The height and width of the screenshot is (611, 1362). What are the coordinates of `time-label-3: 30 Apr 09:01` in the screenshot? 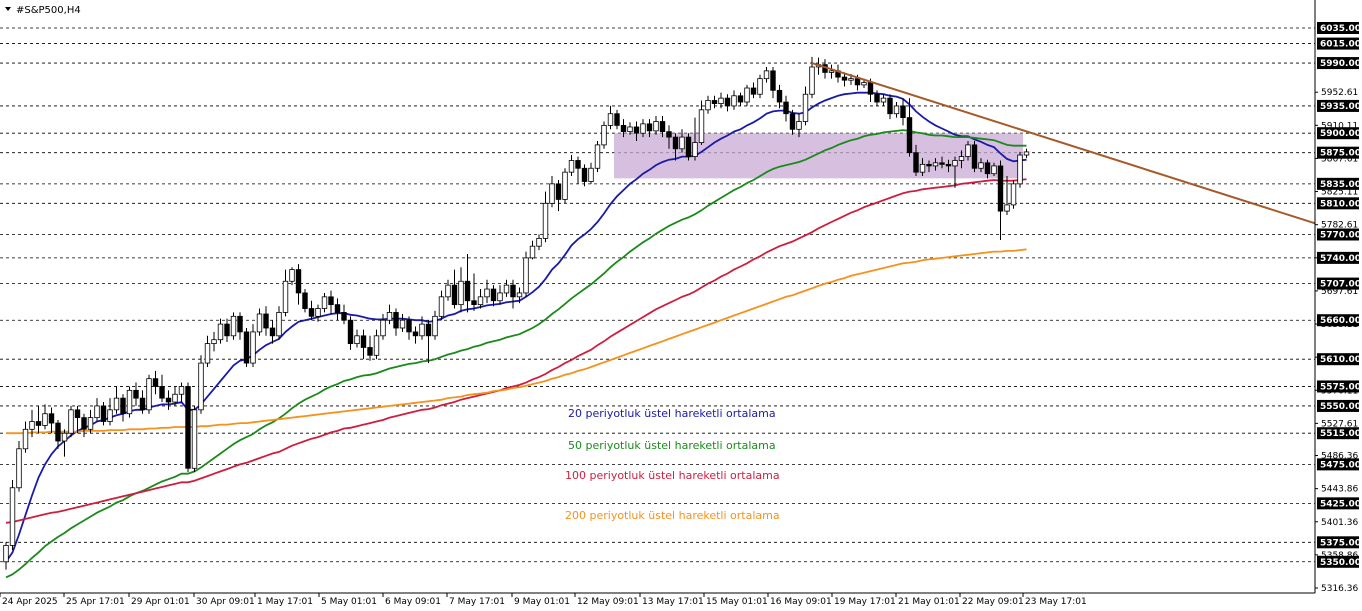 It's located at (225, 602).